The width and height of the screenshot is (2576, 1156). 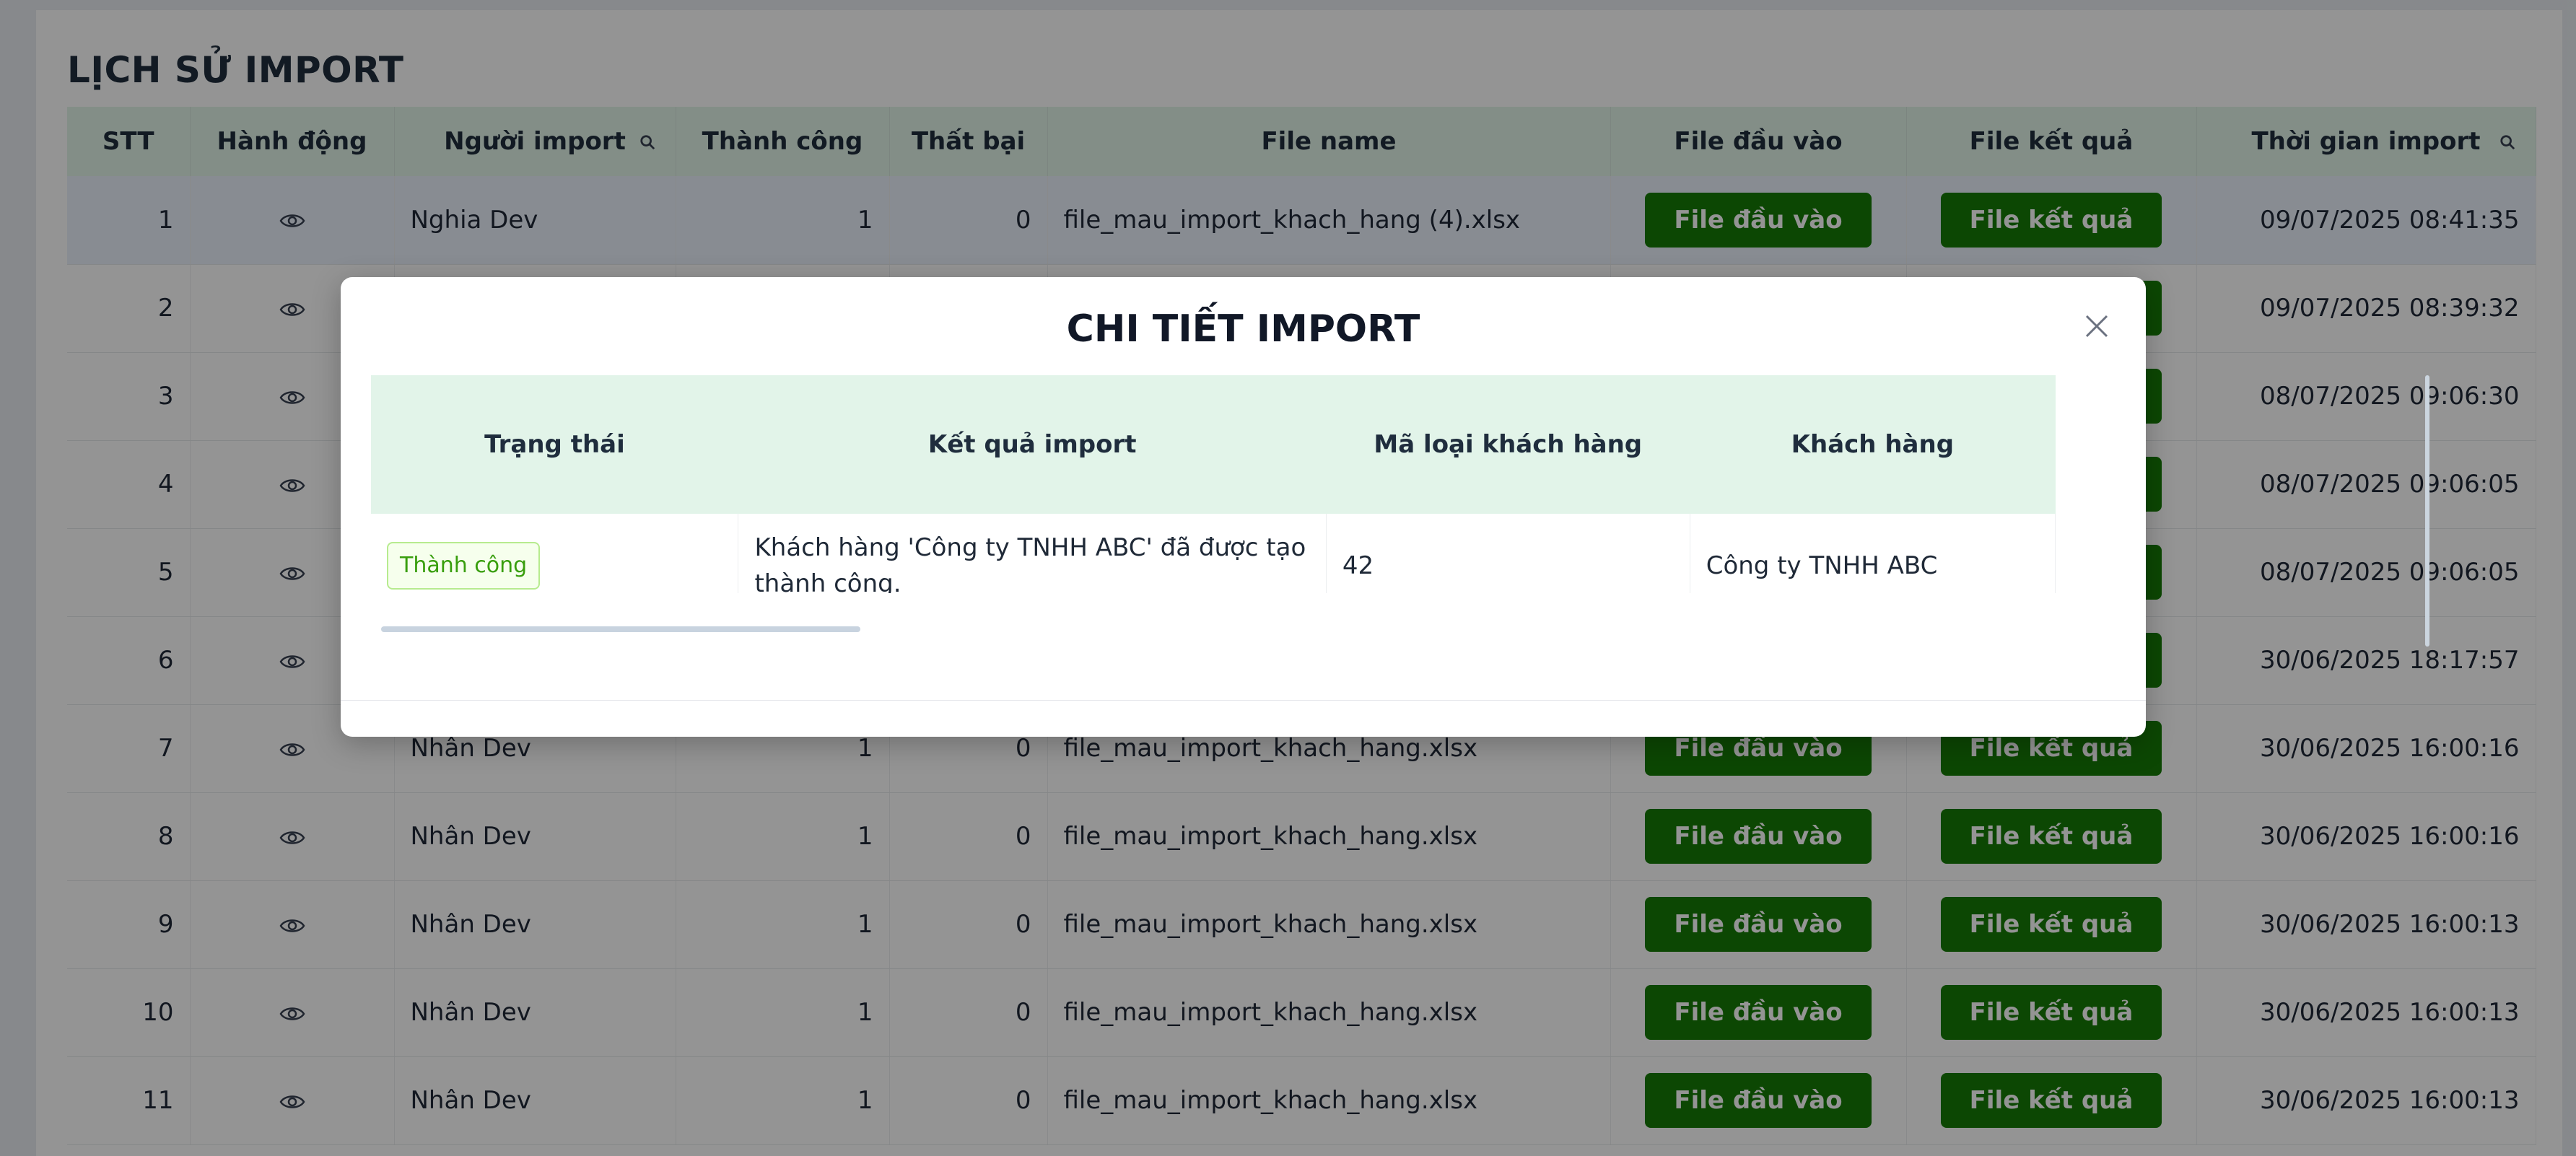 I want to click on header-status: Trạng thái, so click(x=554, y=444).